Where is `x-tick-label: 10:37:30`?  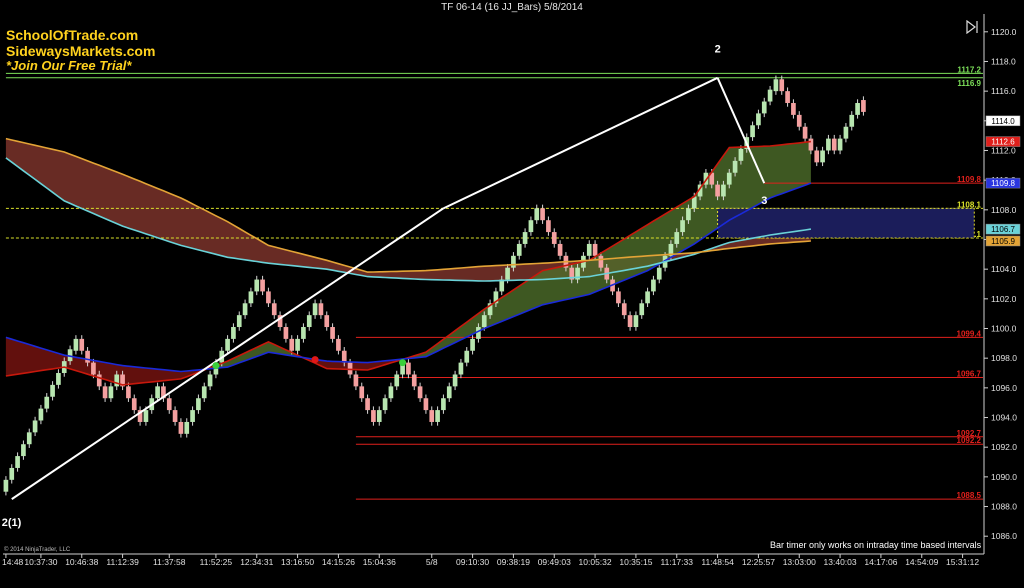
x-tick-label: 10:37:30 is located at coordinates (40, 562).